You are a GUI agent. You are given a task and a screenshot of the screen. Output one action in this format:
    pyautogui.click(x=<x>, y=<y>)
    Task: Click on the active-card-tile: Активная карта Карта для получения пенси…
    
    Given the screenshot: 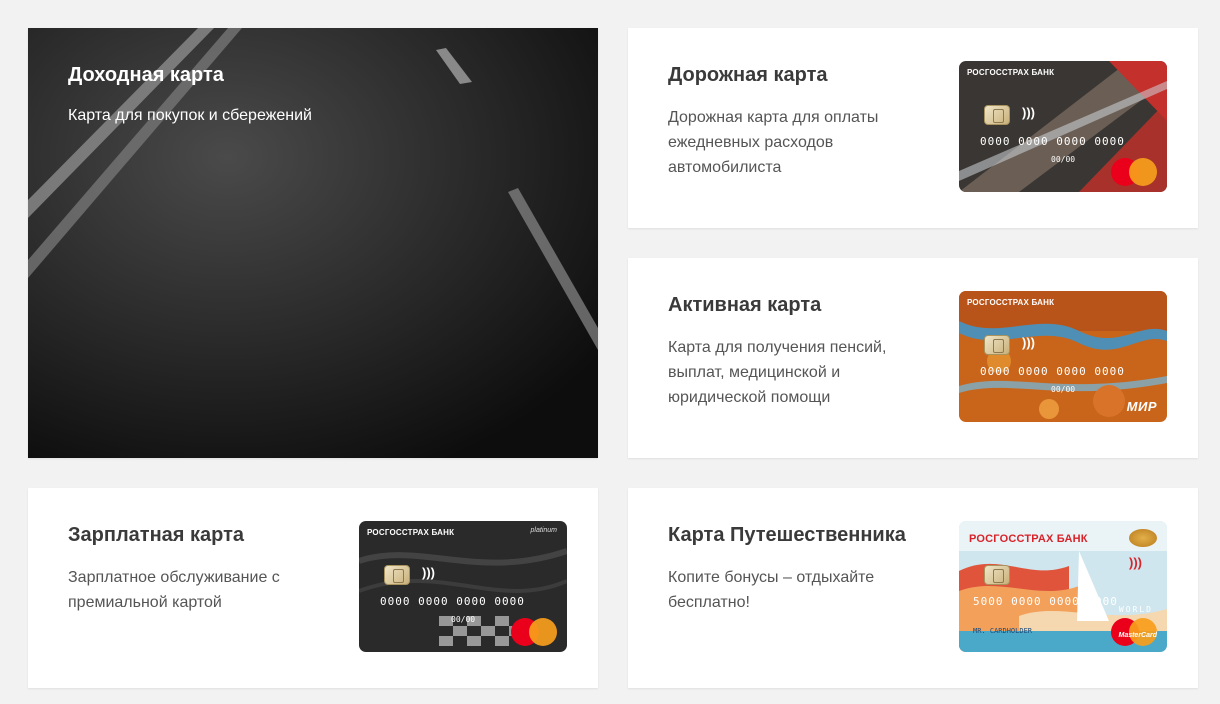 What is the action you would take?
    pyautogui.click(x=913, y=358)
    